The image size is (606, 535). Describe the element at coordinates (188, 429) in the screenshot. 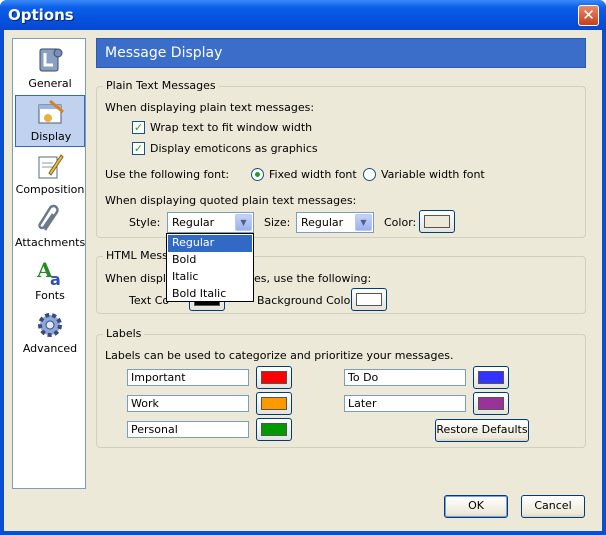

I see `label-name-field: Personal` at that location.